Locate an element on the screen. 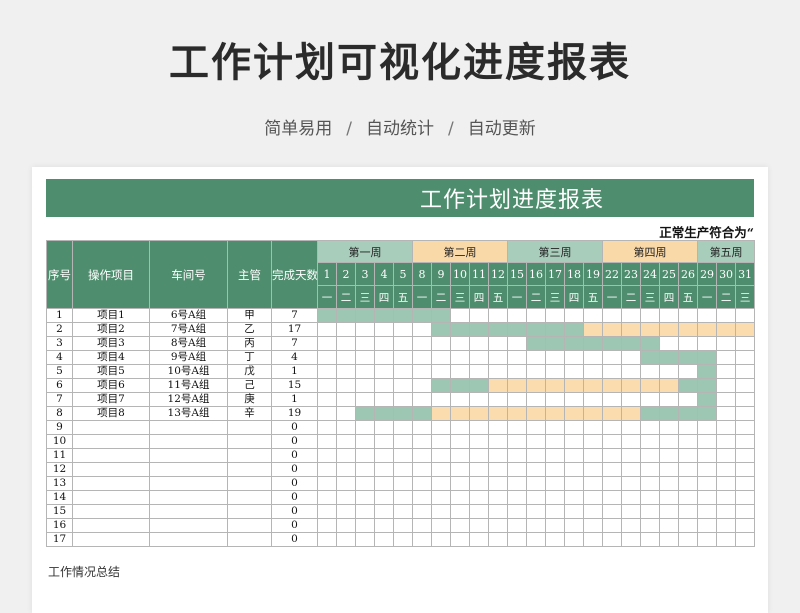 This screenshot has width=800, height=613. cell-days: 1 is located at coordinates (294, 399).